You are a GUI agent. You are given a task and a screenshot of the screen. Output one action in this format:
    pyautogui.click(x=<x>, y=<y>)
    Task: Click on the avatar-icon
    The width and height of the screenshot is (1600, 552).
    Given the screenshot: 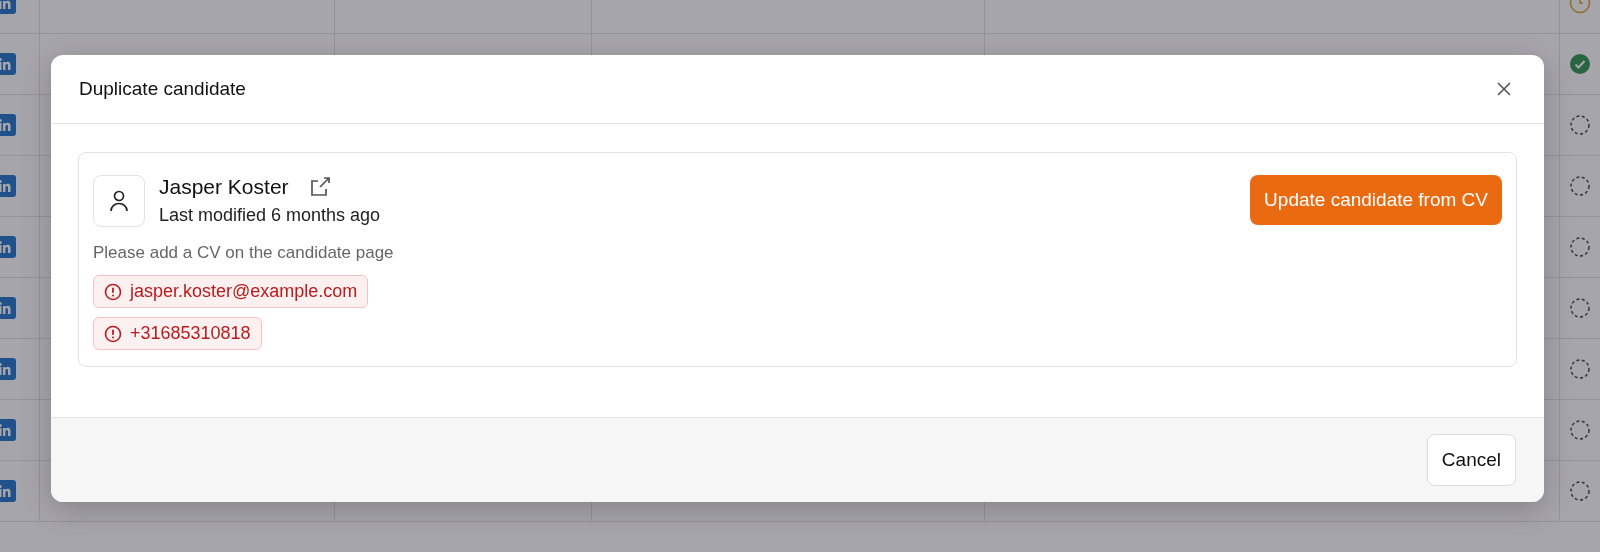 What is the action you would take?
    pyautogui.click(x=119, y=201)
    